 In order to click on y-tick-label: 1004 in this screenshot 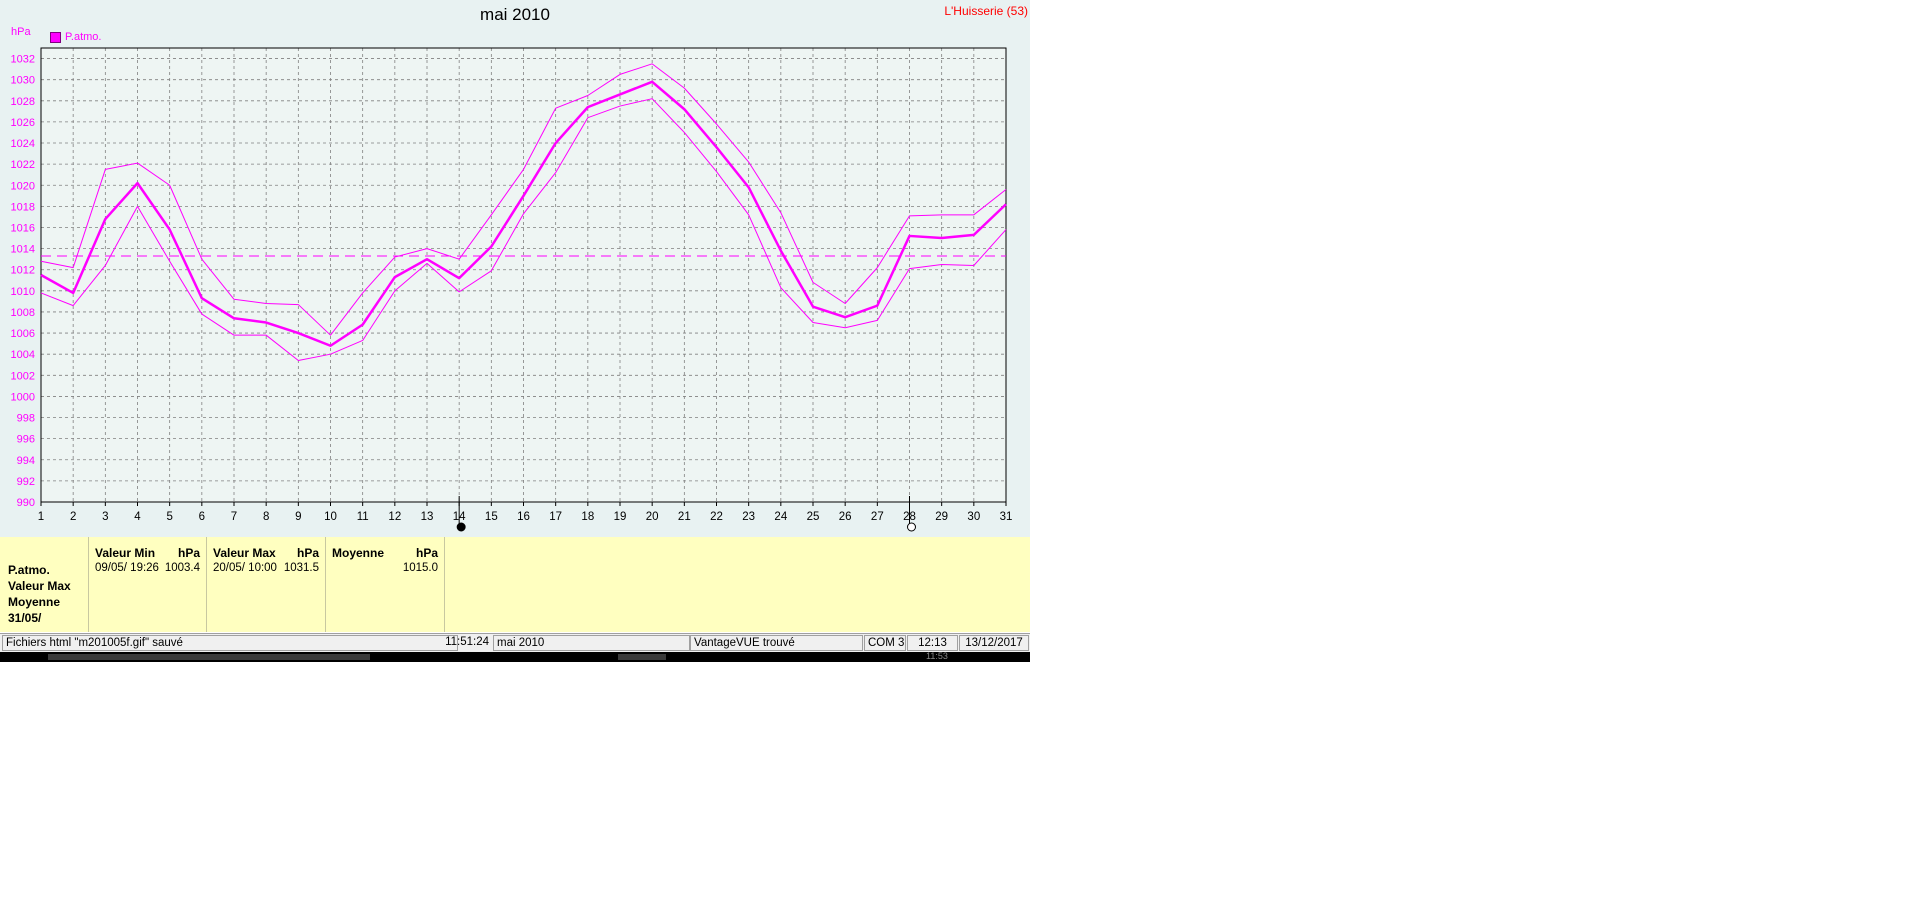, I will do `click(23, 355)`.